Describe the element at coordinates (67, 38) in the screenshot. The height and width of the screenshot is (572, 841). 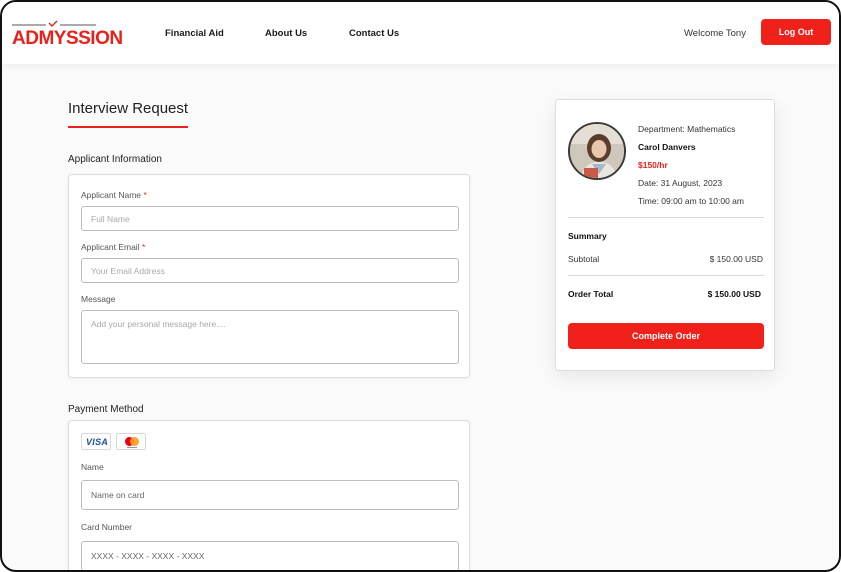
I see `brand-name: ADMYSSION` at that location.